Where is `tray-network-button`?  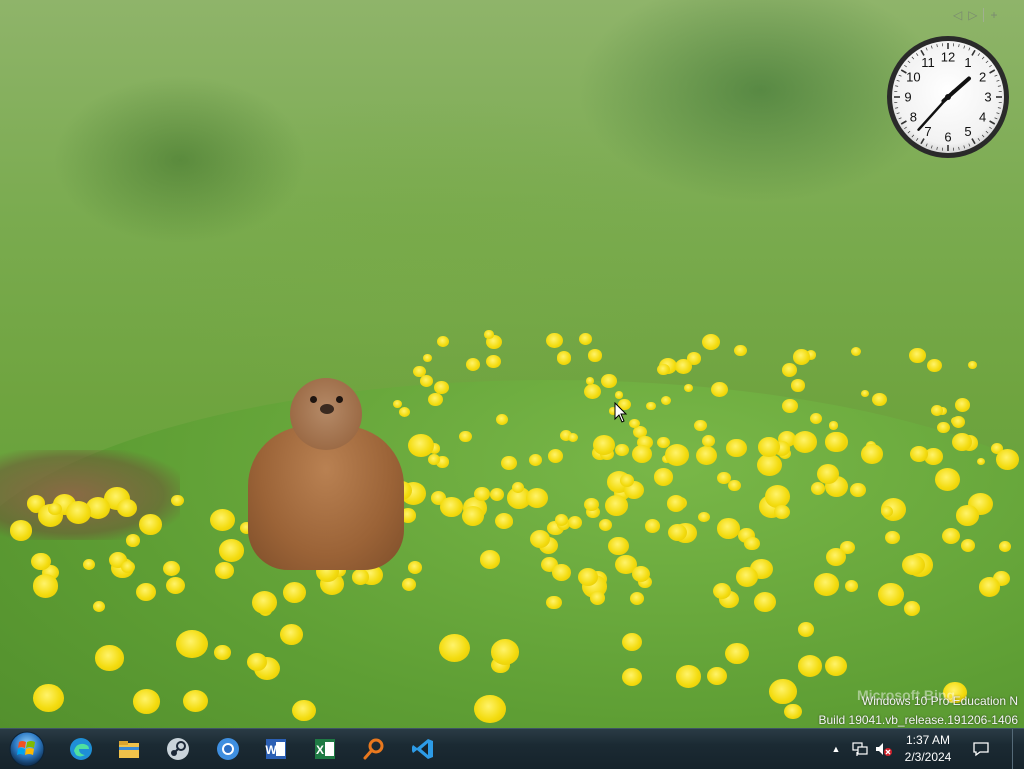 tray-network-button is located at coordinates (860, 749).